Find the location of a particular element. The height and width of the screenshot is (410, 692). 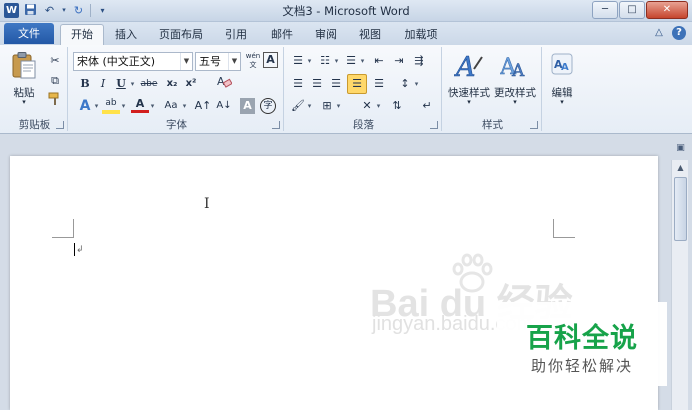

tab-mailings: 邮件 is located at coordinates (282, 35).